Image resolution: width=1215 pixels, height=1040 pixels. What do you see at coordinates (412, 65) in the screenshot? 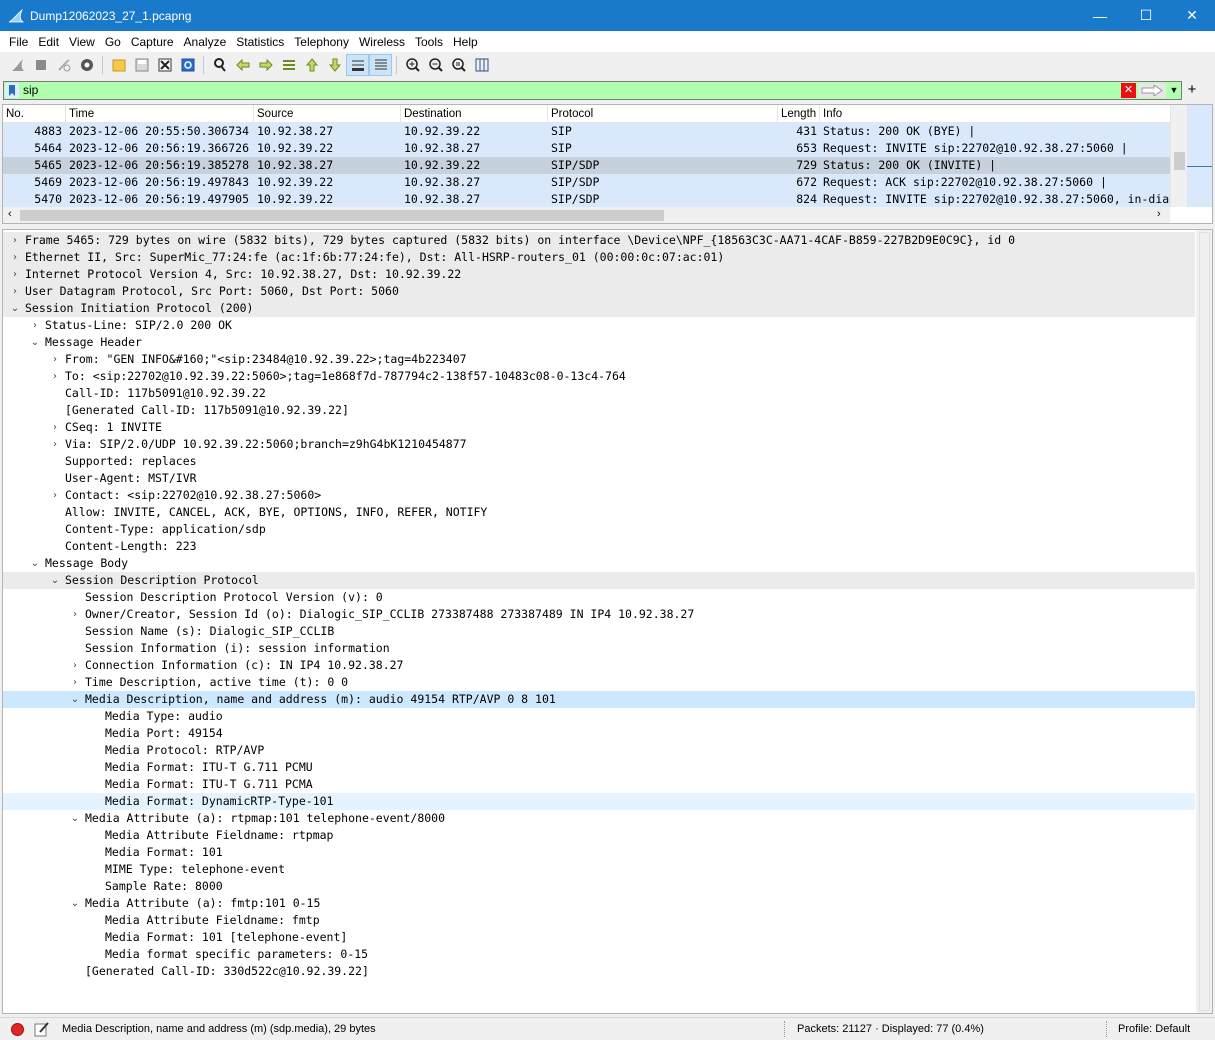
I see `zoom-in-icon` at bounding box center [412, 65].